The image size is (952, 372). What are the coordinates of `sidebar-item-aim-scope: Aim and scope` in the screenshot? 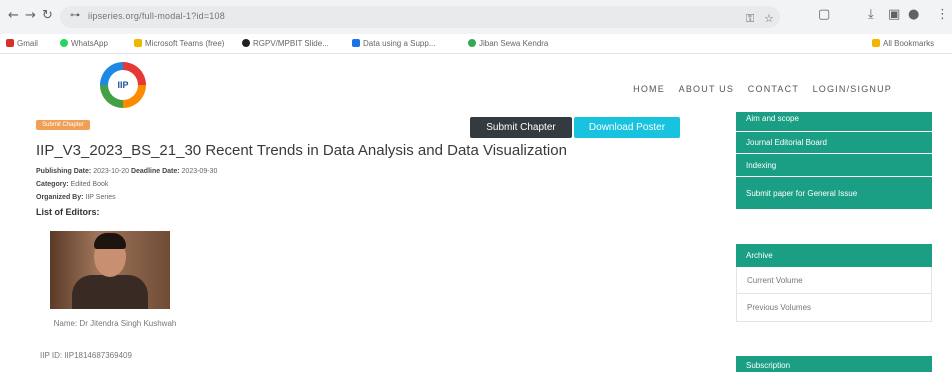 It's located at (834, 122).